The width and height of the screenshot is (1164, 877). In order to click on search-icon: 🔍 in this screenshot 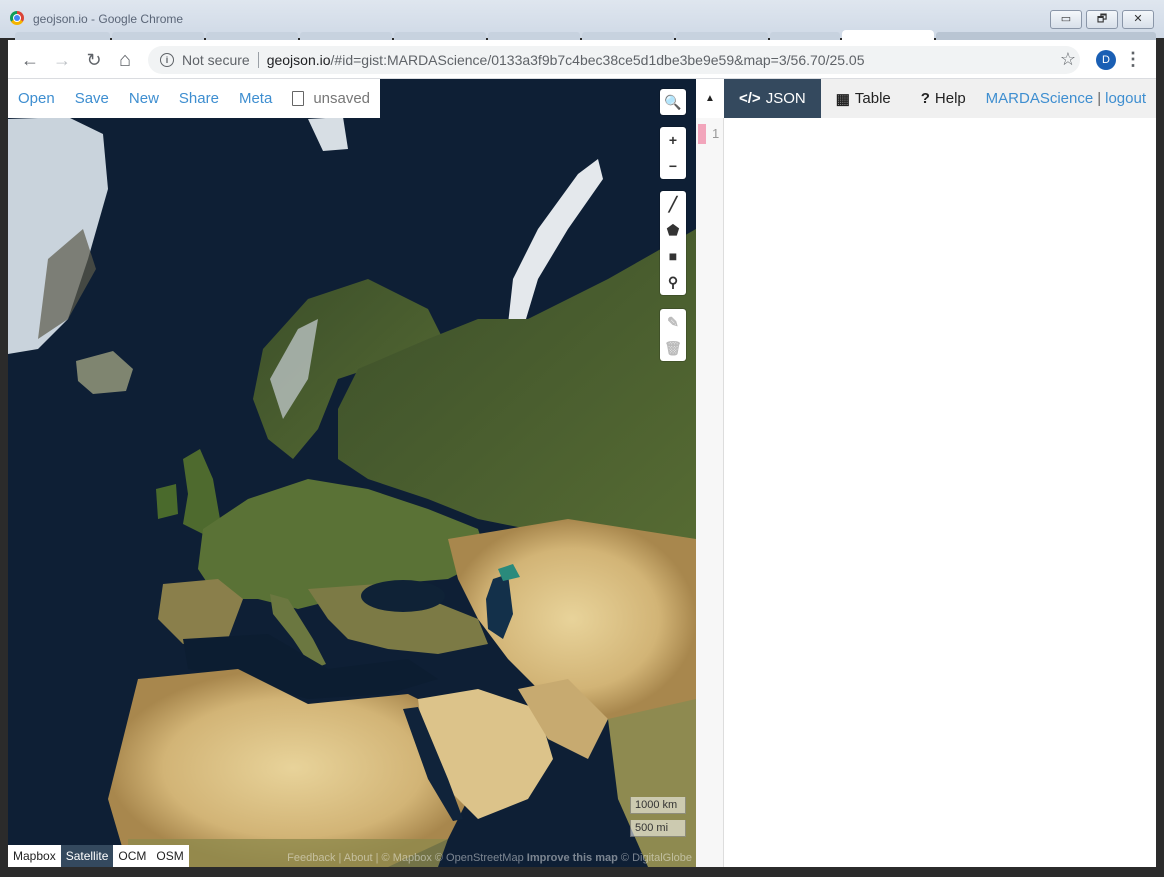, I will do `click(673, 102)`.